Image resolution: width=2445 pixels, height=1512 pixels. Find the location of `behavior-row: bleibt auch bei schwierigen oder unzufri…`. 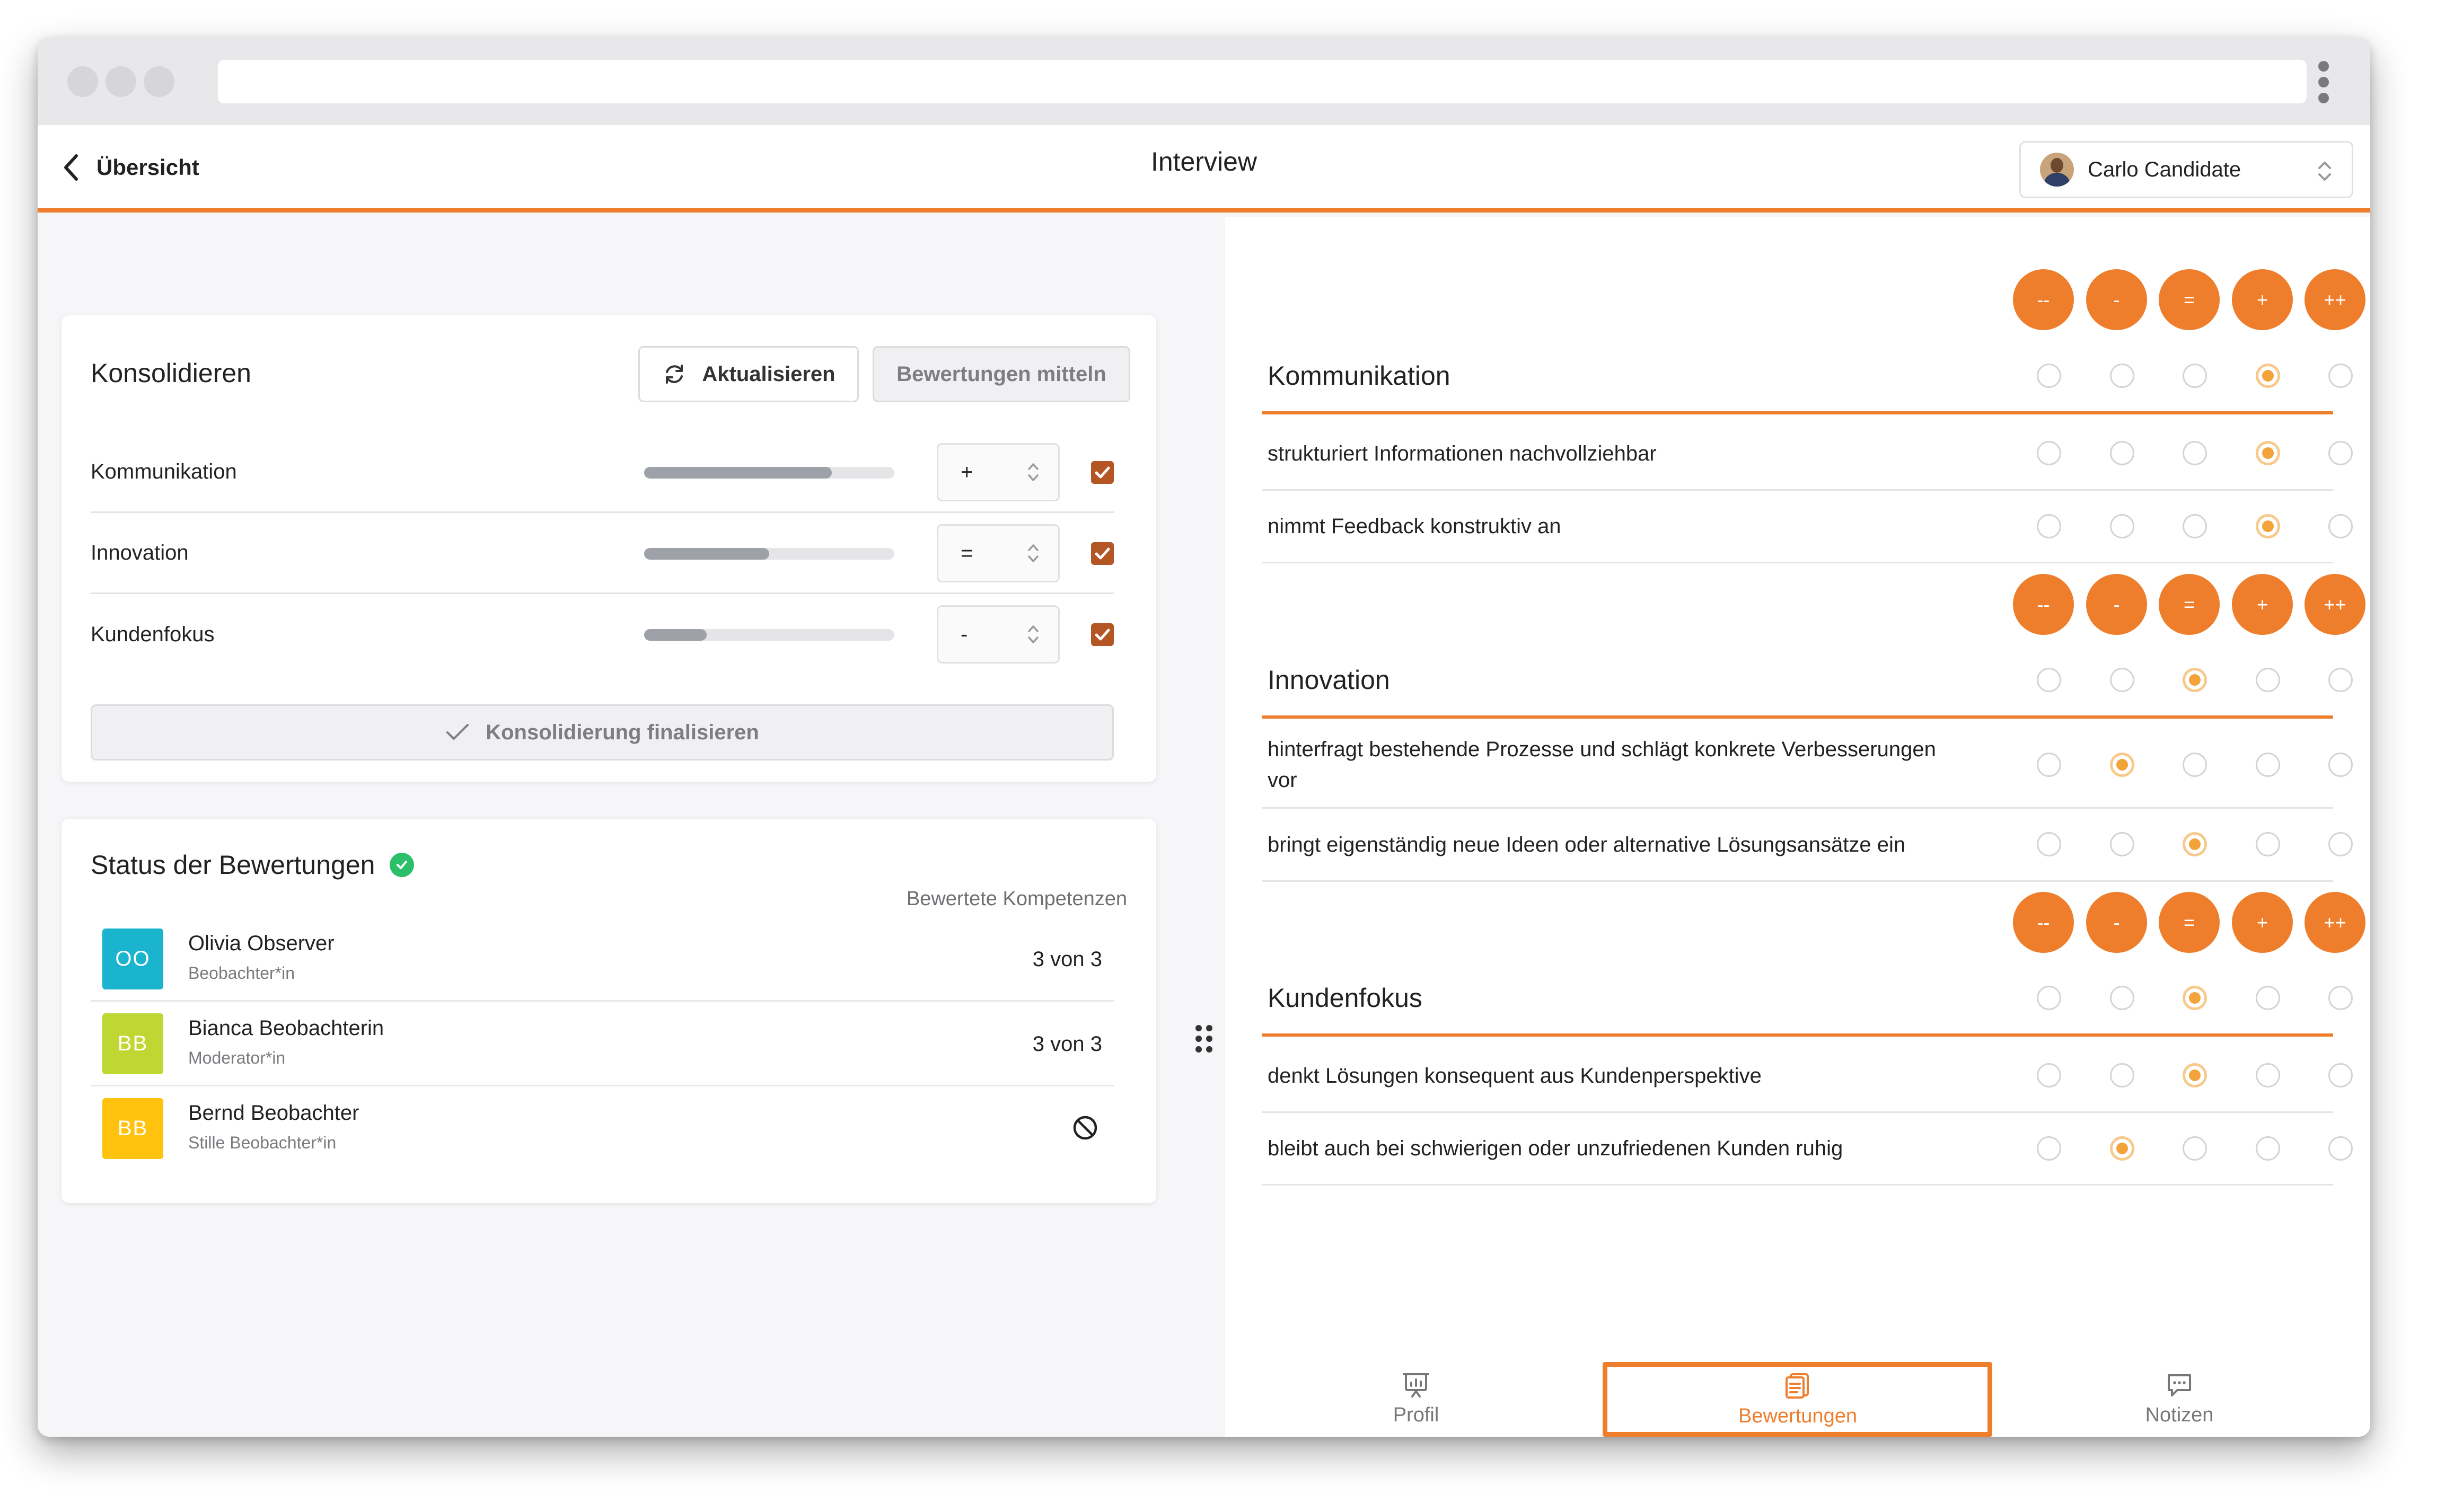

behavior-row: bleibt auch bei schwierigen oder unzufri… is located at coordinates (1807, 1149).